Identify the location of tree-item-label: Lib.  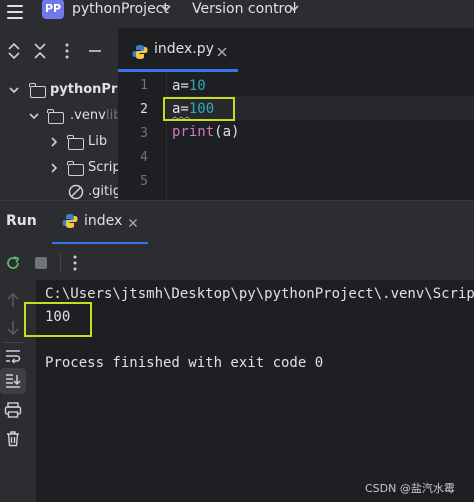
(98, 141).